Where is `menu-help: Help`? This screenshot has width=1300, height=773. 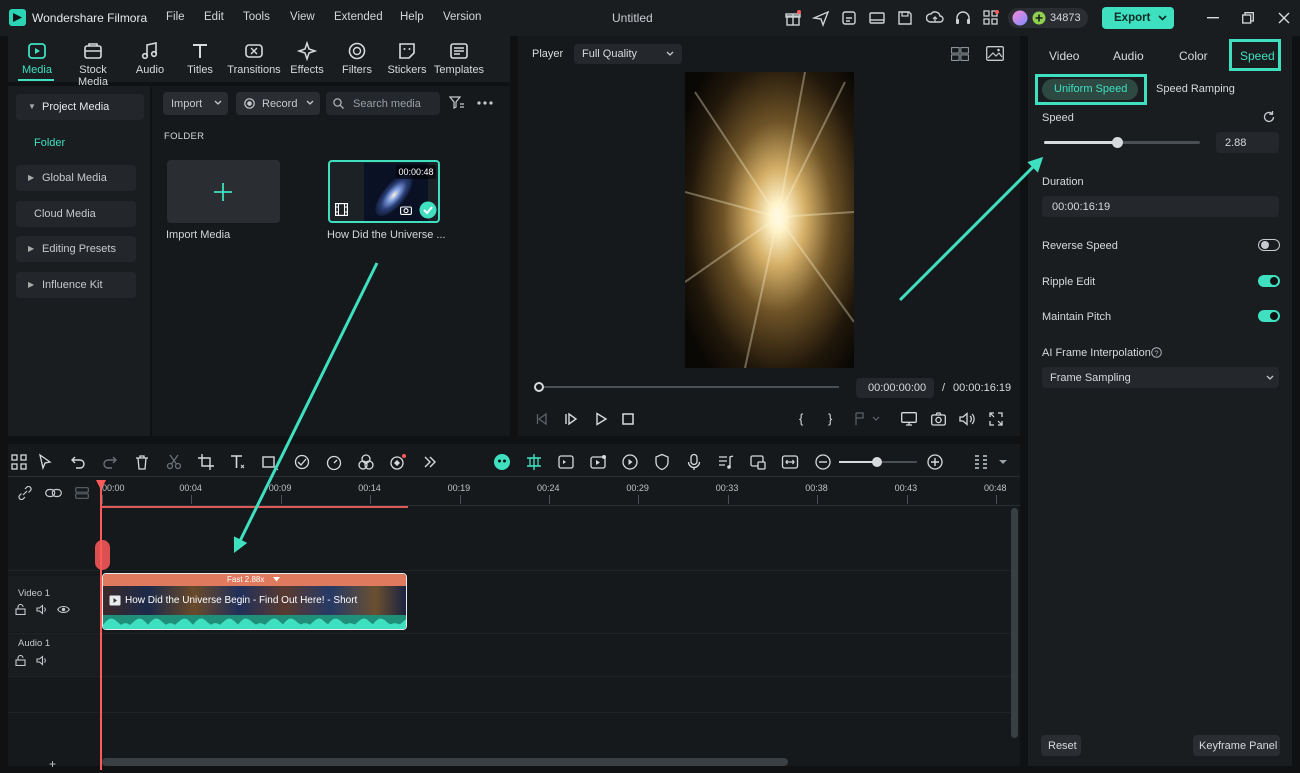
menu-help: Help is located at coordinates (412, 17).